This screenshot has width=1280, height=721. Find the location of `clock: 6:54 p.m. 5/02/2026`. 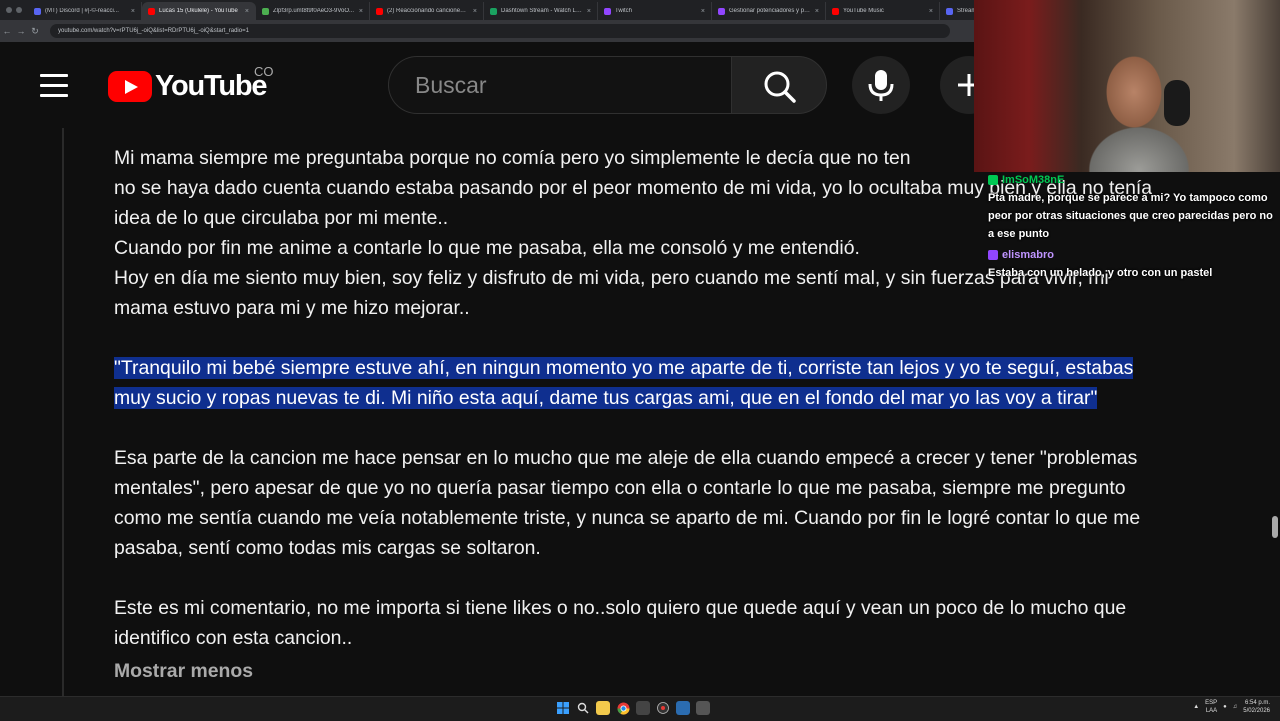

clock: 6:54 p.m. 5/02/2026 is located at coordinates (1256, 707).